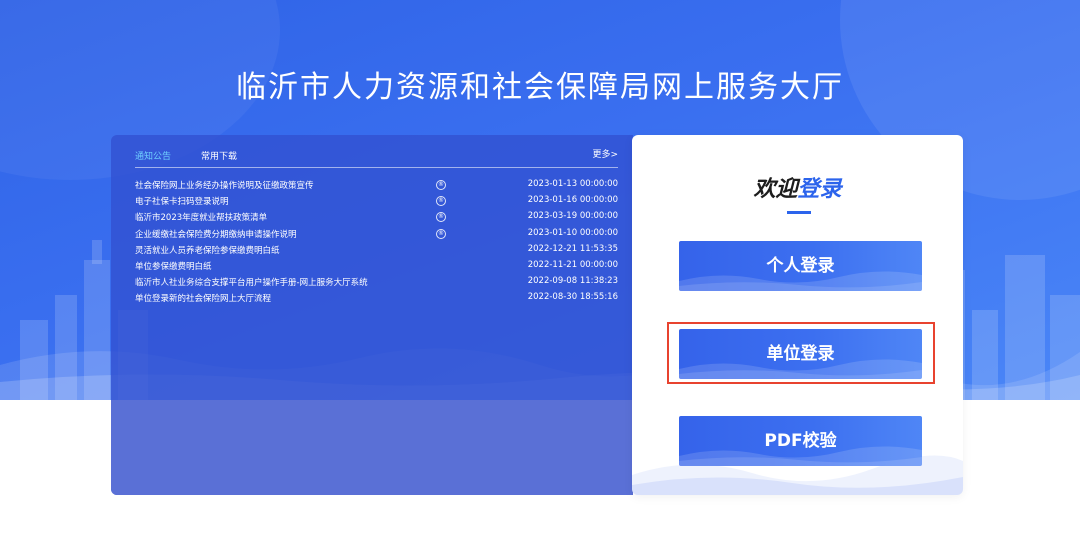 The height and width of the screenshot is (543, 1080). I want to click on notice-title: 单位参保缴费明白纸, so click(173, 266).